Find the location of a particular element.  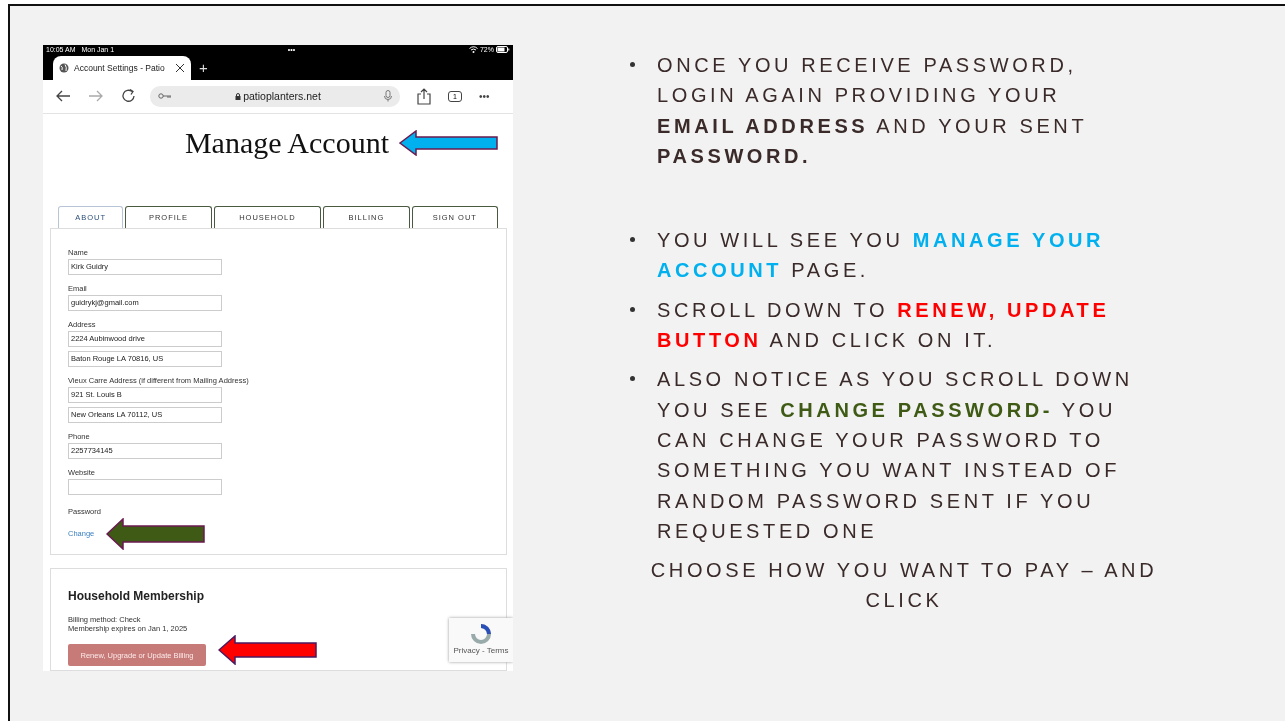

share-icon is located at coordinates (424, 96).